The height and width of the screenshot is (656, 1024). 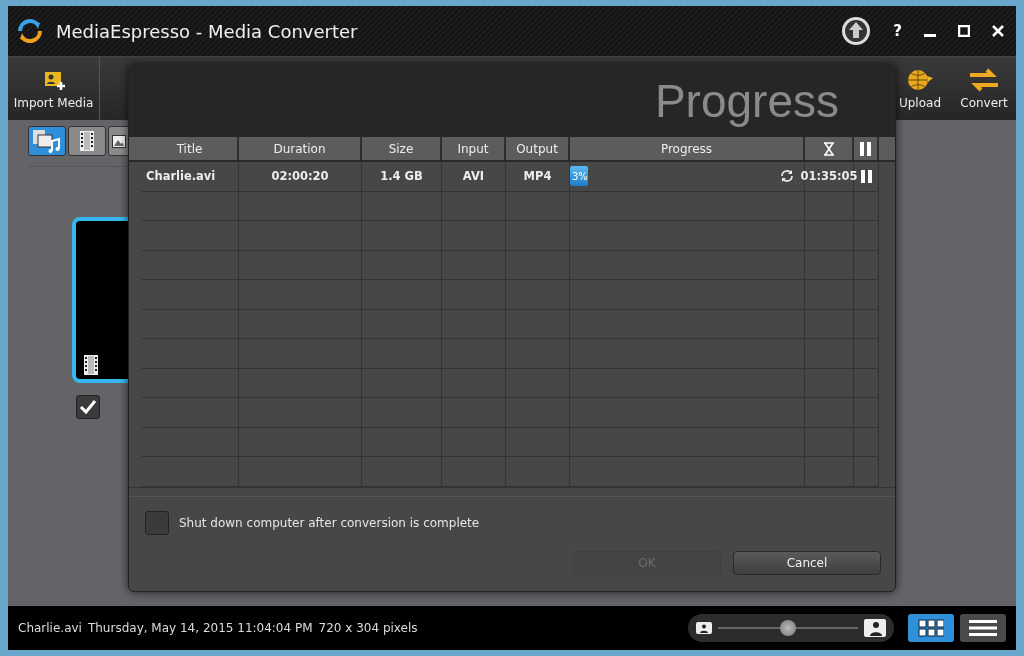 I want to click on small-person-icon, so click(x=704, y=628).